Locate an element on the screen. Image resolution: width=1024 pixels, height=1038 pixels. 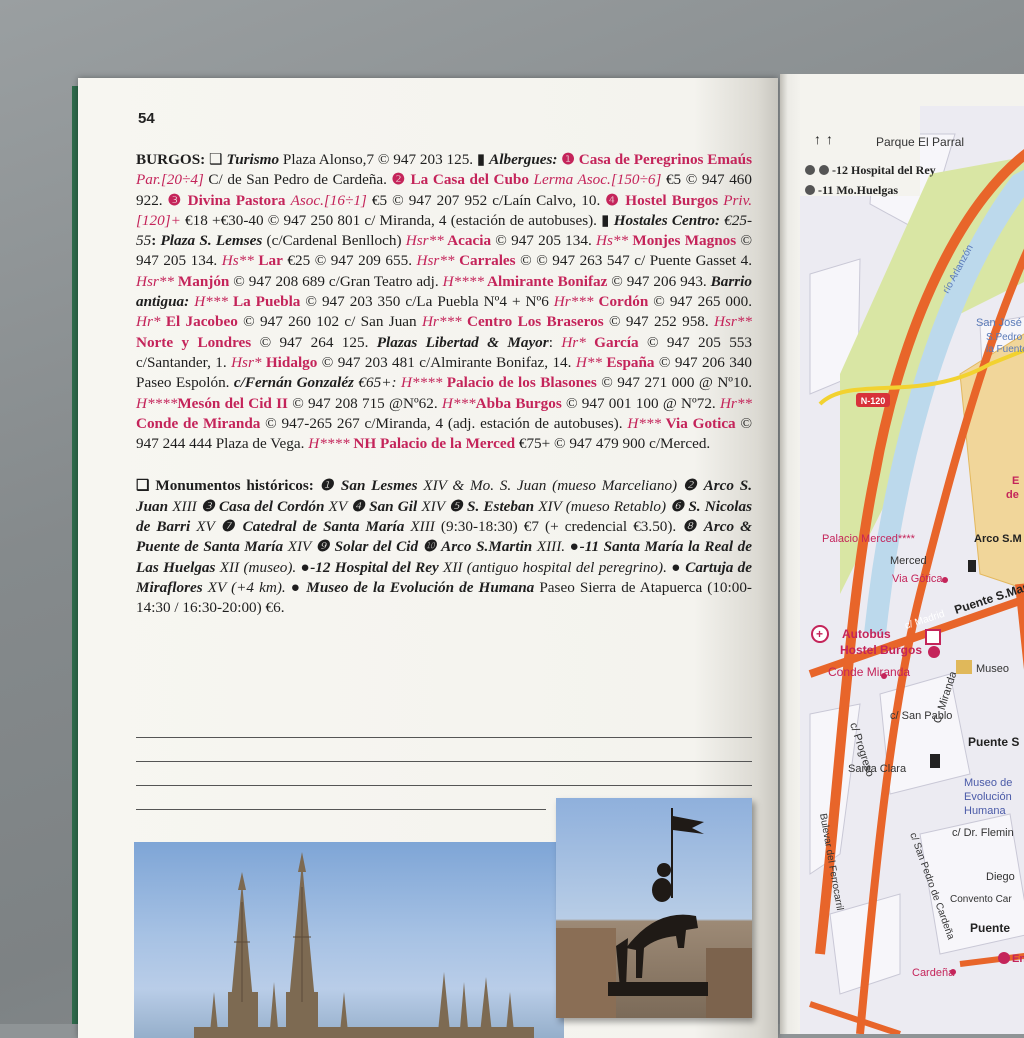
text-run: ▮ is located at coordinates (483, 159).